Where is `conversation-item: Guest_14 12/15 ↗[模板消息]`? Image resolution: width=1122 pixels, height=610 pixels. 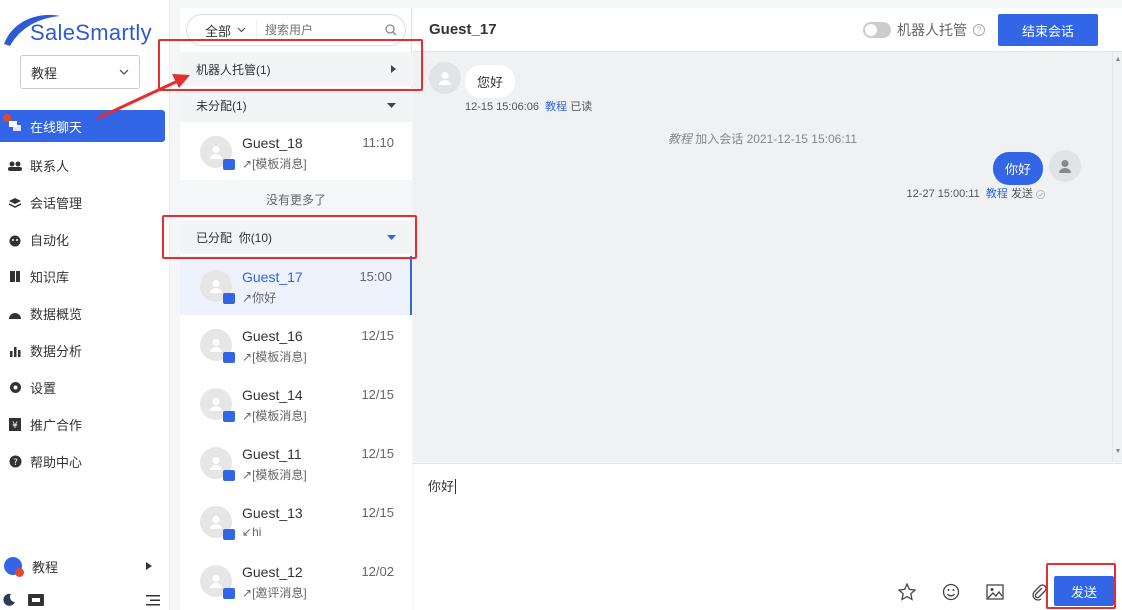 conversation-item: Guest_14 12/15 ↗[模板消息] is located at coordinates (296, 403).